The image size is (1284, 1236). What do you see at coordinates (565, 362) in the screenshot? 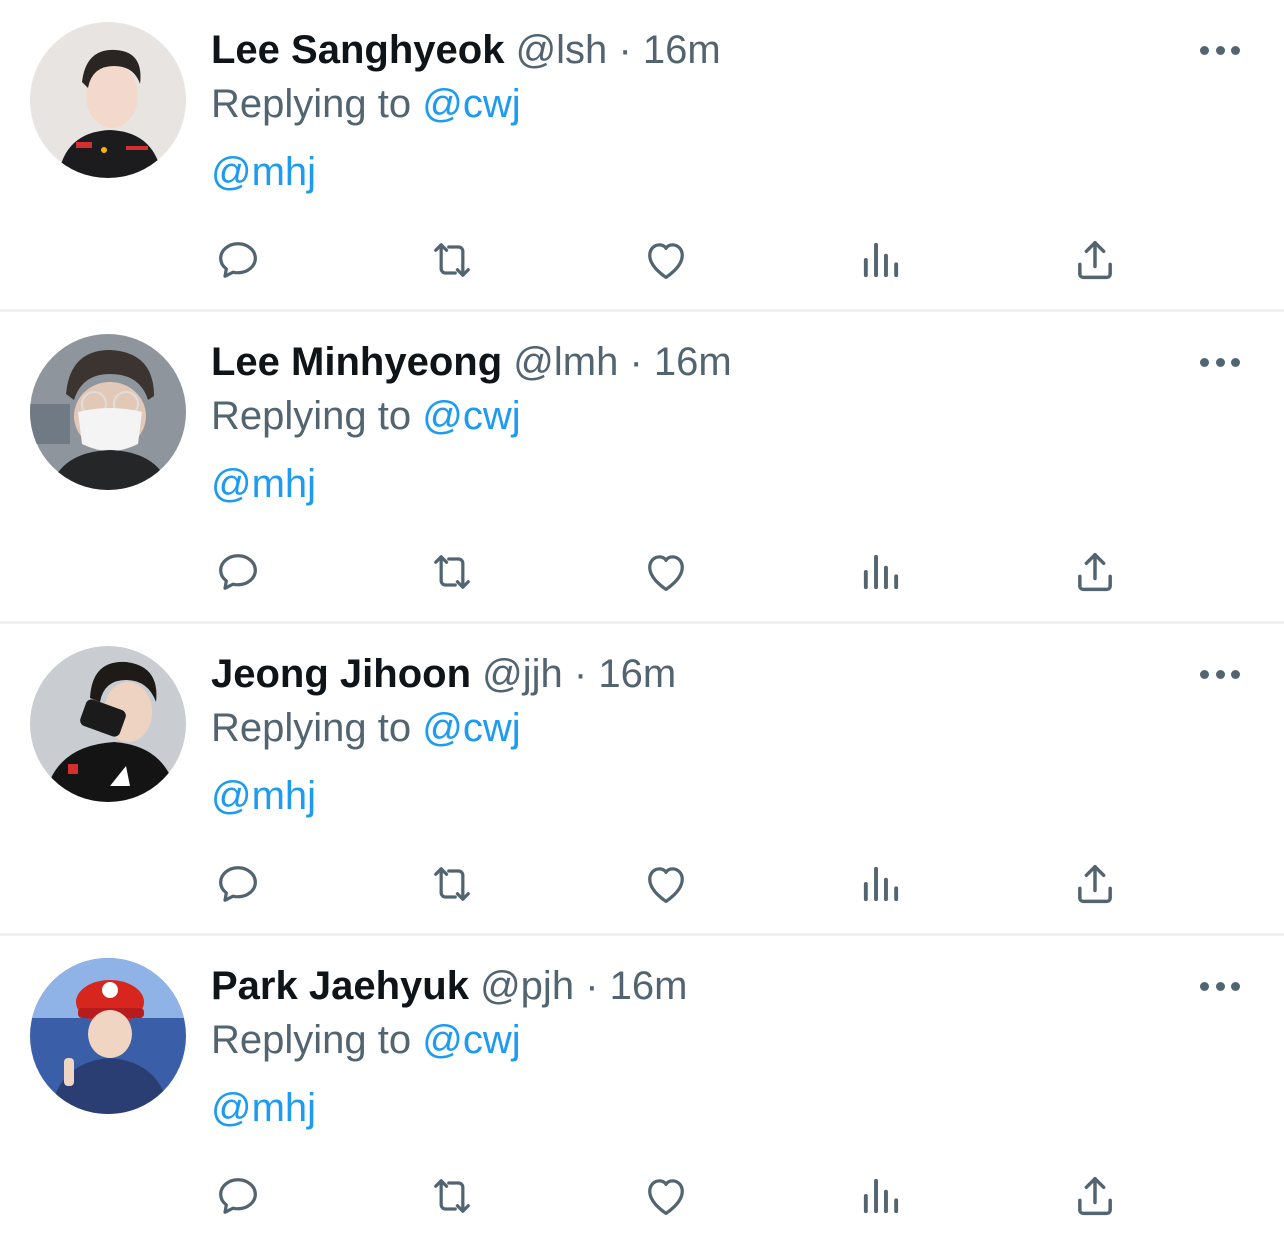
I see `user-handle: @lmh` at bounding box center [565, 362].